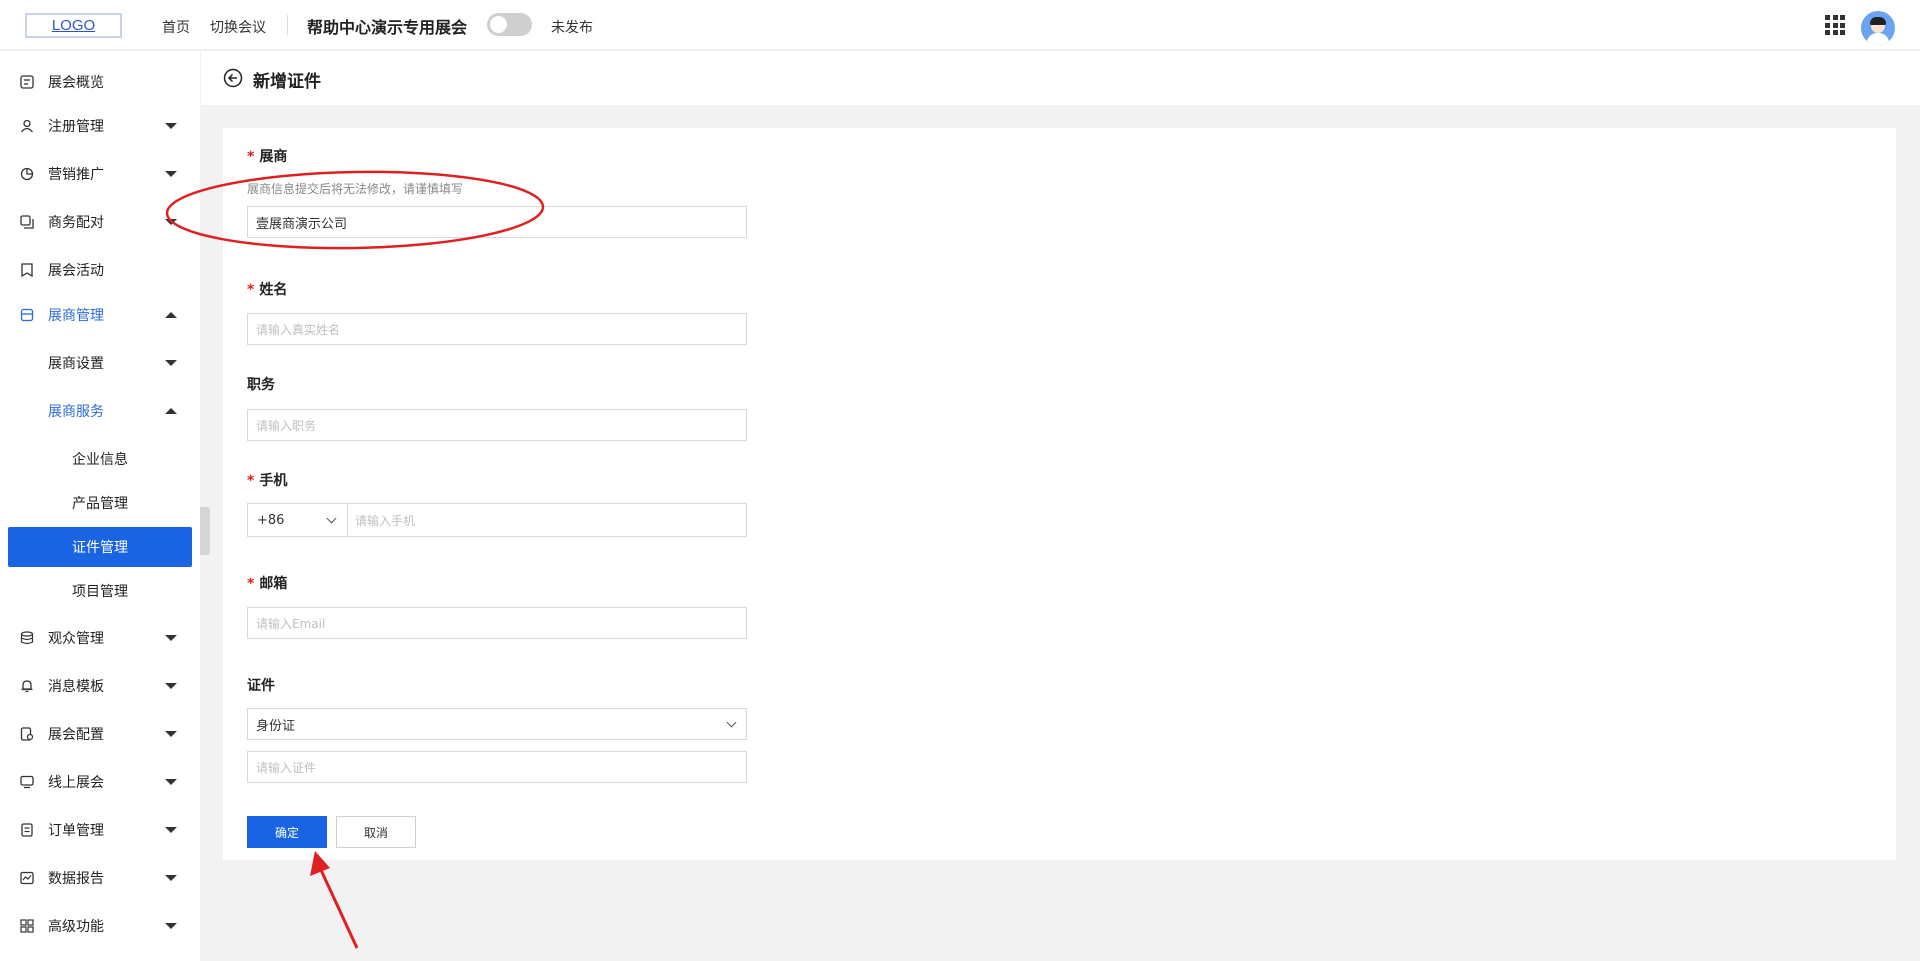 This screenshot has height=961, width=1920. Describe the element at coordinates (76, 316) in the screenshot. I see `sidebar-item-label: 展商管理` at that location.